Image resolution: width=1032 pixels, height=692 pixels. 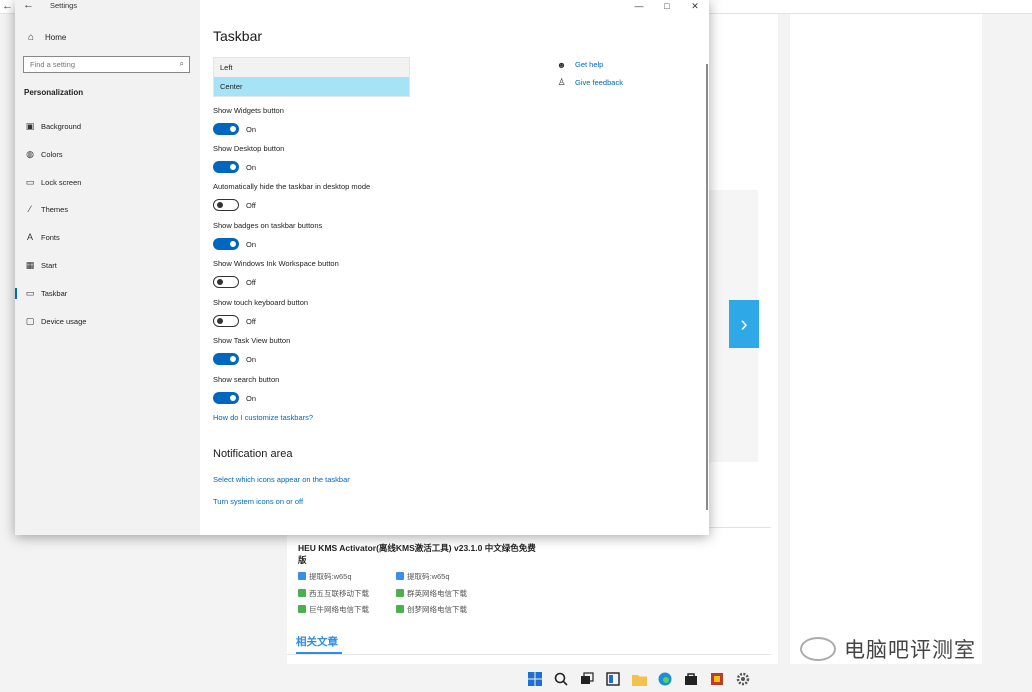 I want to click on palette-icon: ◍, so click(x=30, y=153).